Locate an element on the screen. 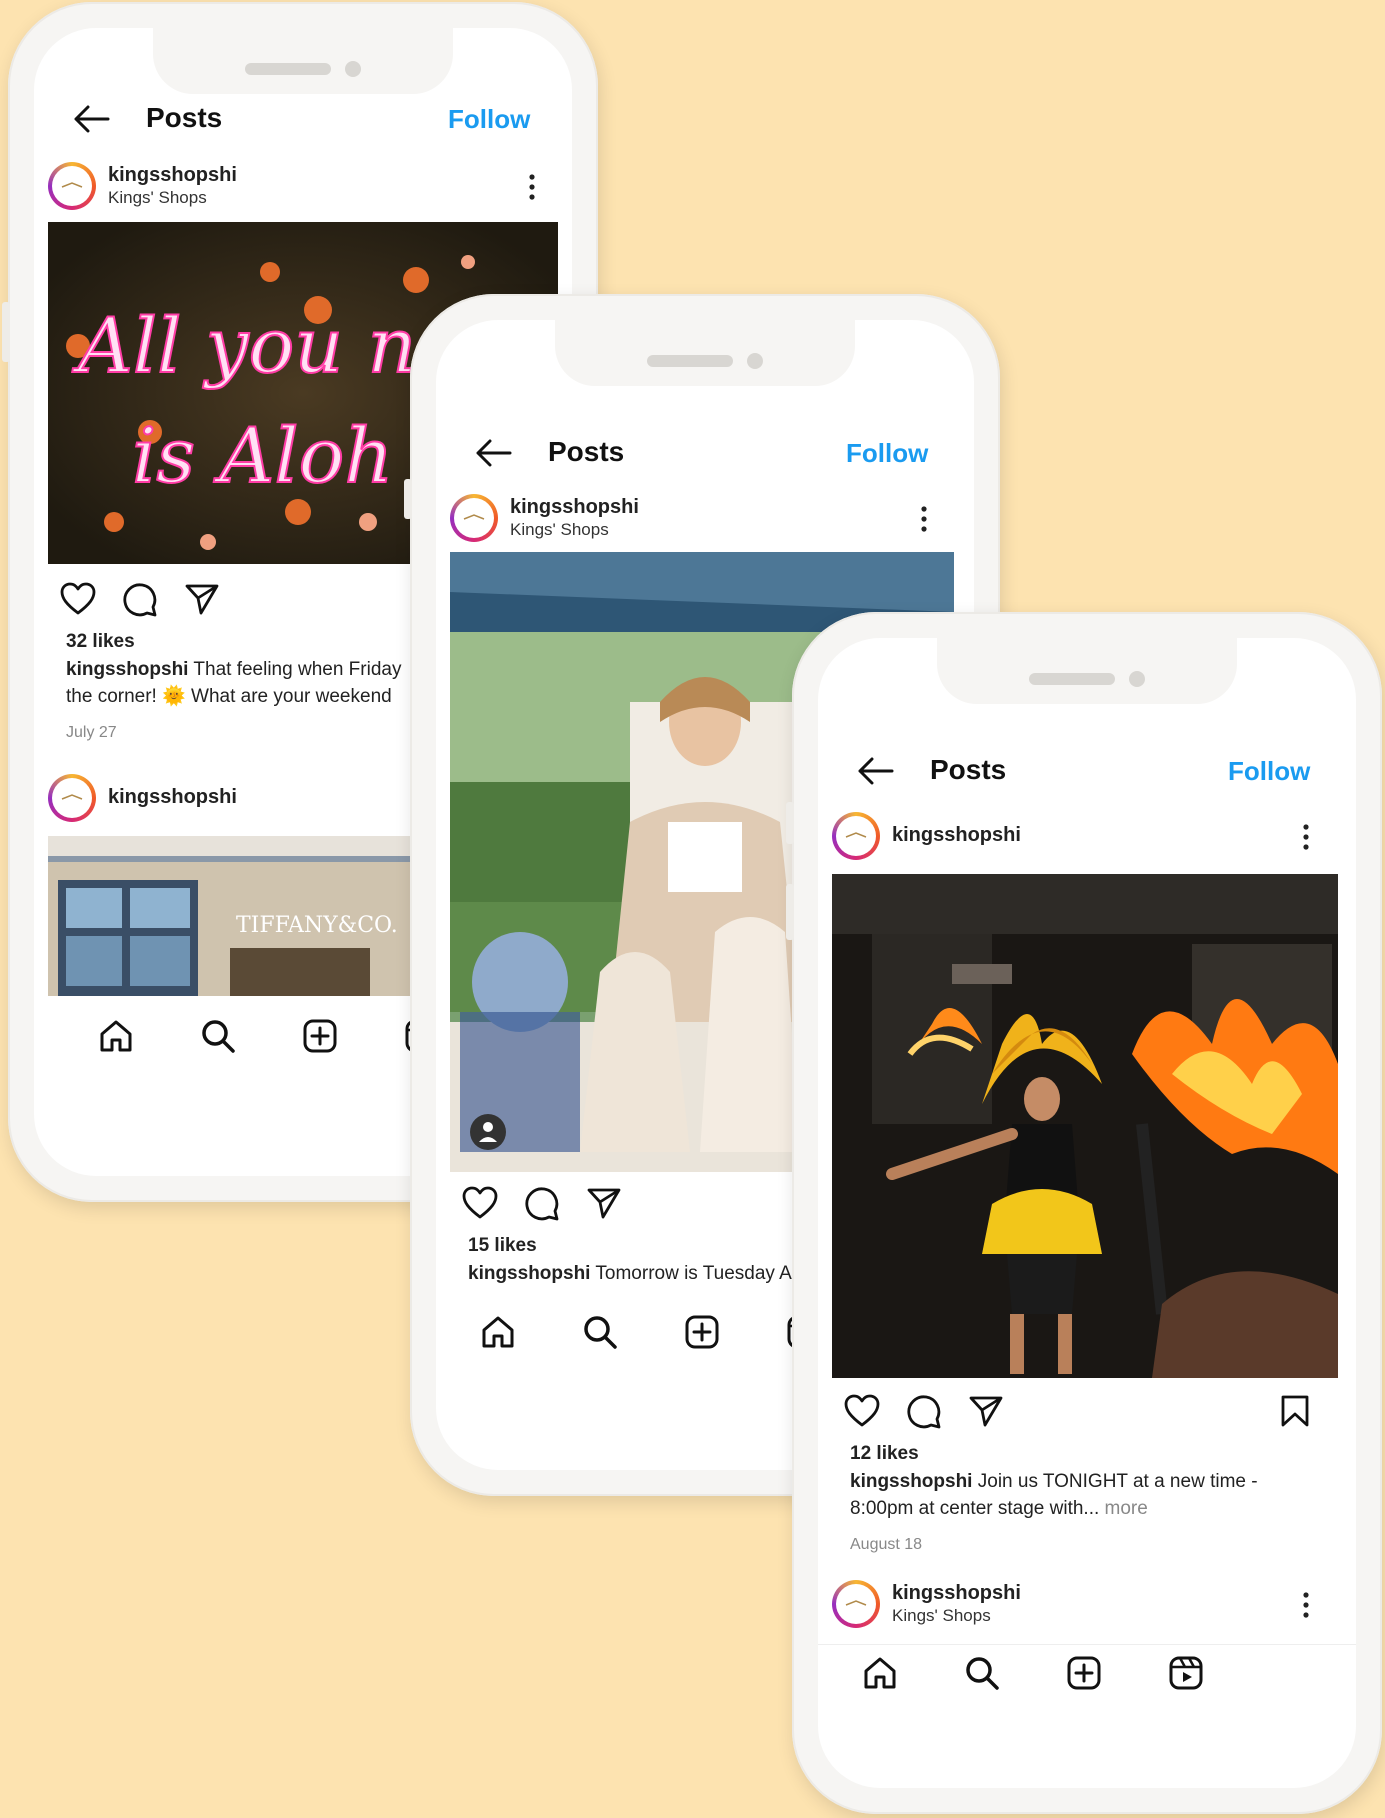  post-actions is located at coordinates (1086, 1414).